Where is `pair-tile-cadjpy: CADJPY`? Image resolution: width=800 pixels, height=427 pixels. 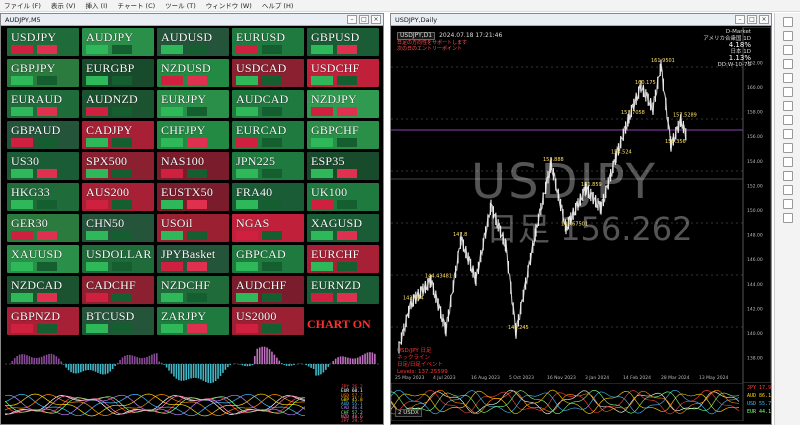 pair-tile-cadjpy: CADJPY is located at coordinates (118, 135).